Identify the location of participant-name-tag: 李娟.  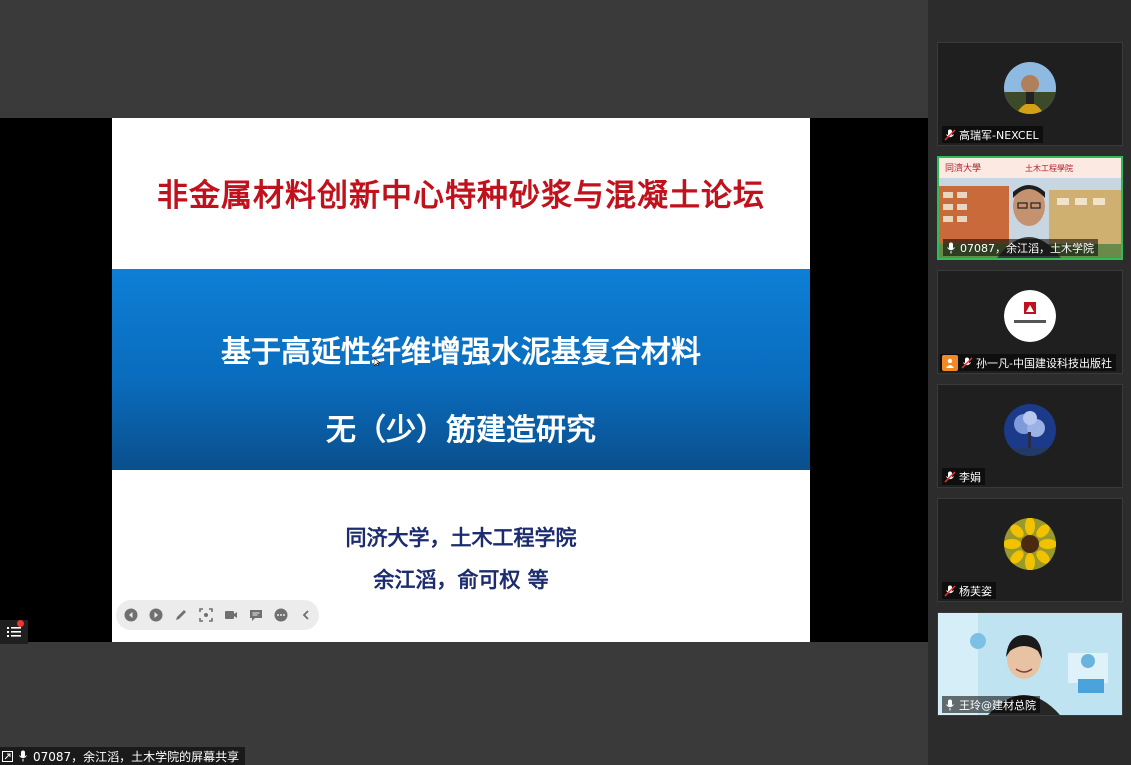
(963, 476).